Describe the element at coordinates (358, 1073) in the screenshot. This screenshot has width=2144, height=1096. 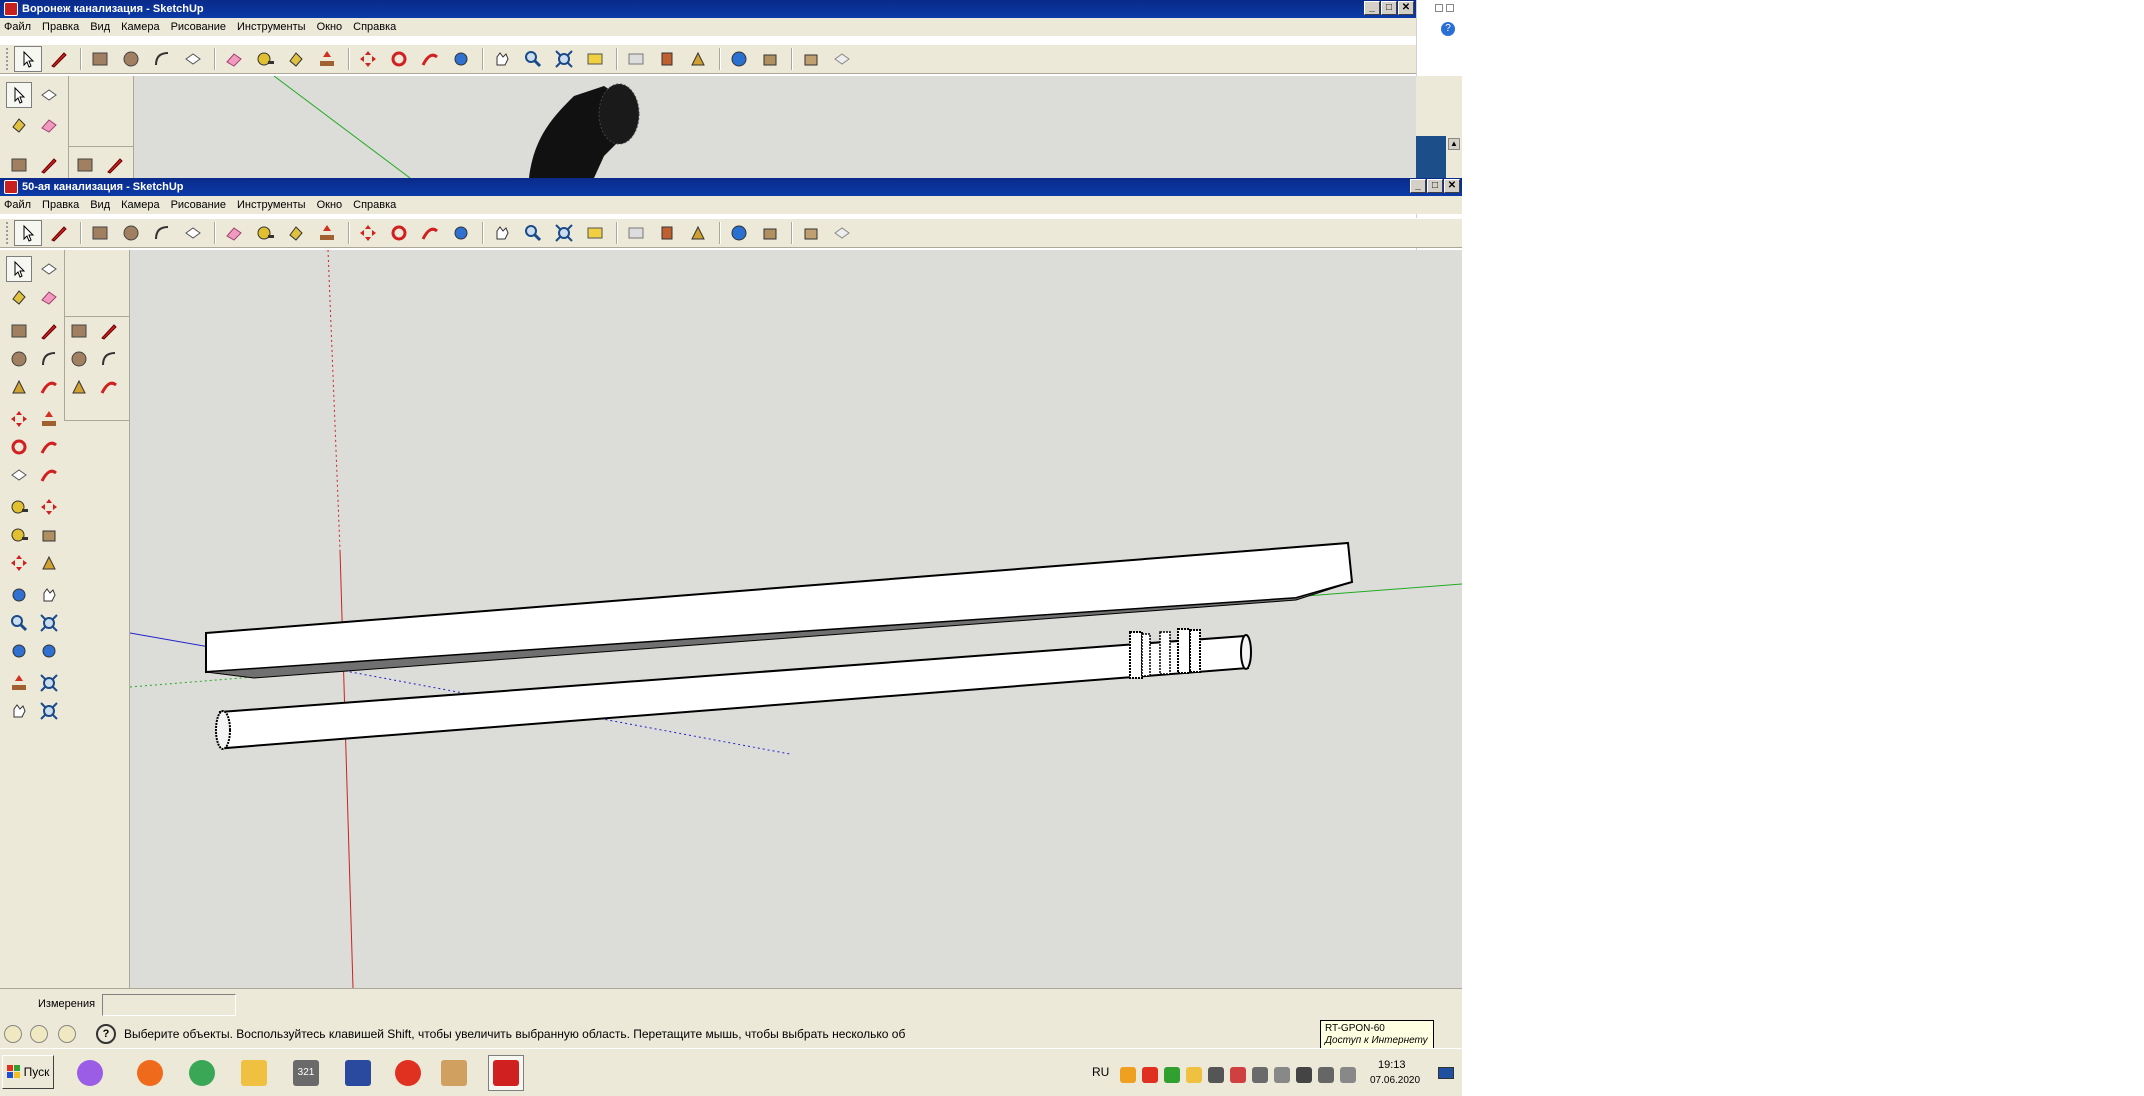
I see `save-taskbar-button` at that location.